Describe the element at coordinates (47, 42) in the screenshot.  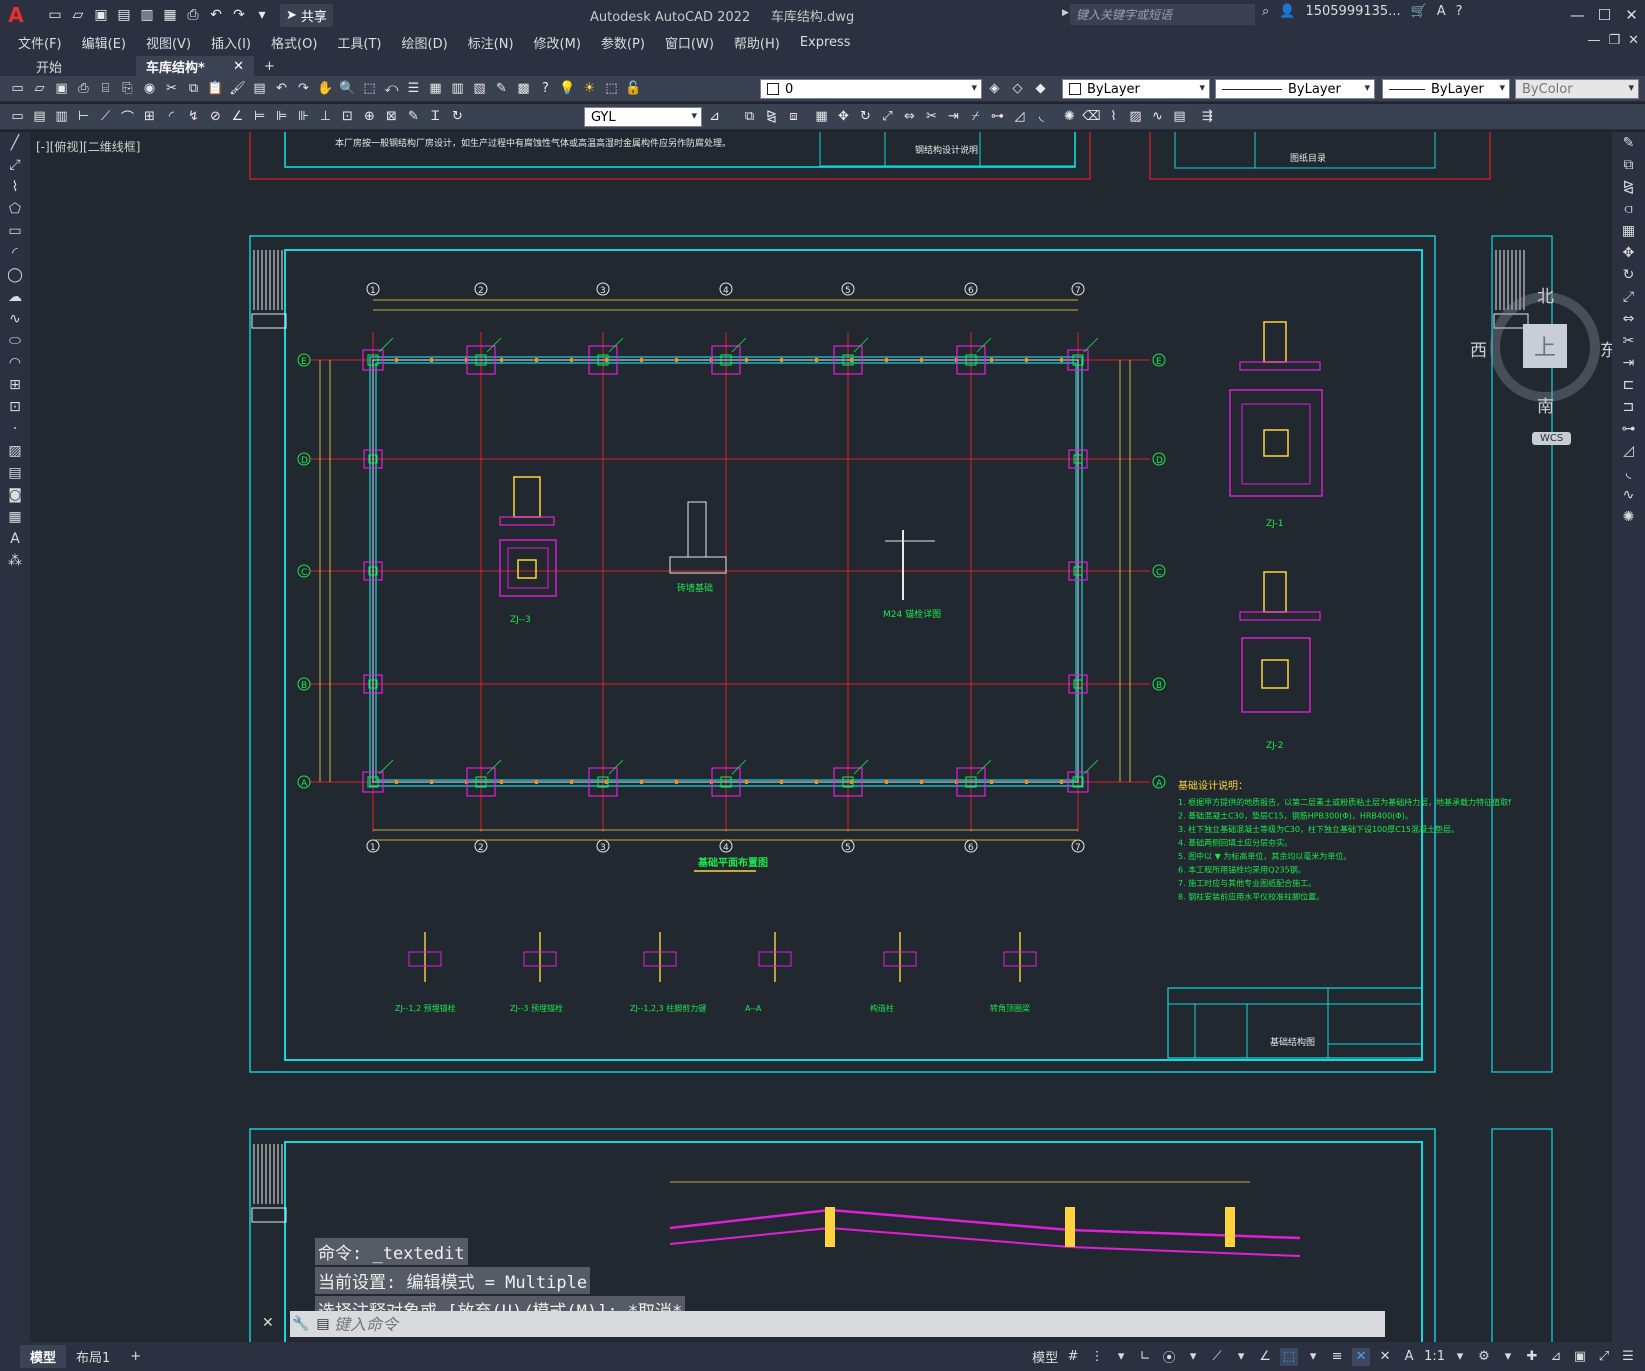
I see `menu-file: 文件(F)` at that location.